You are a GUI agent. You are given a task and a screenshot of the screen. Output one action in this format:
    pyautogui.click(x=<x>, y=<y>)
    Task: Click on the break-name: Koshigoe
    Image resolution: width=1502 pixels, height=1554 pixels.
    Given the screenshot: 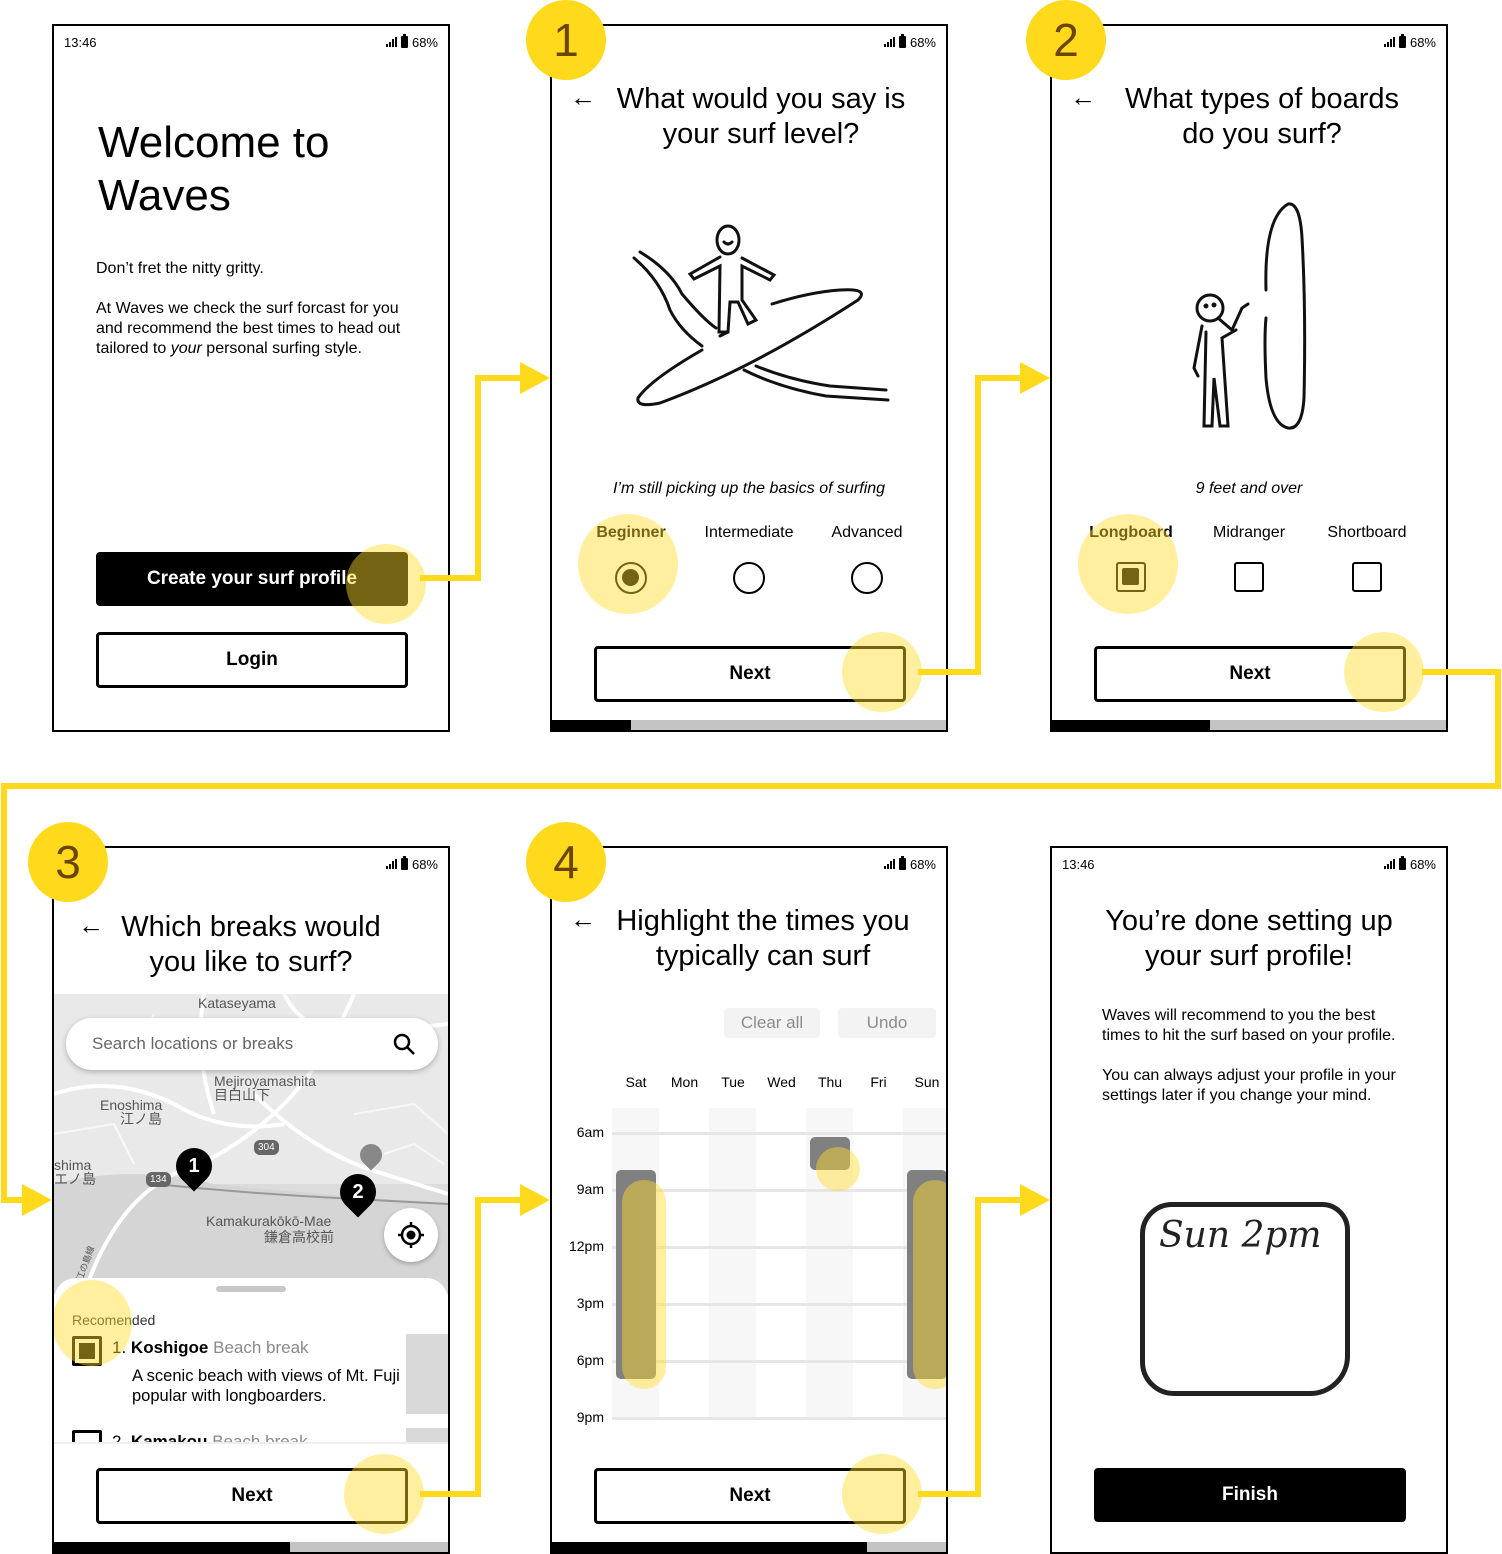 What is the action you would take?
    pyautogui.click(x=169, y=1347)
    